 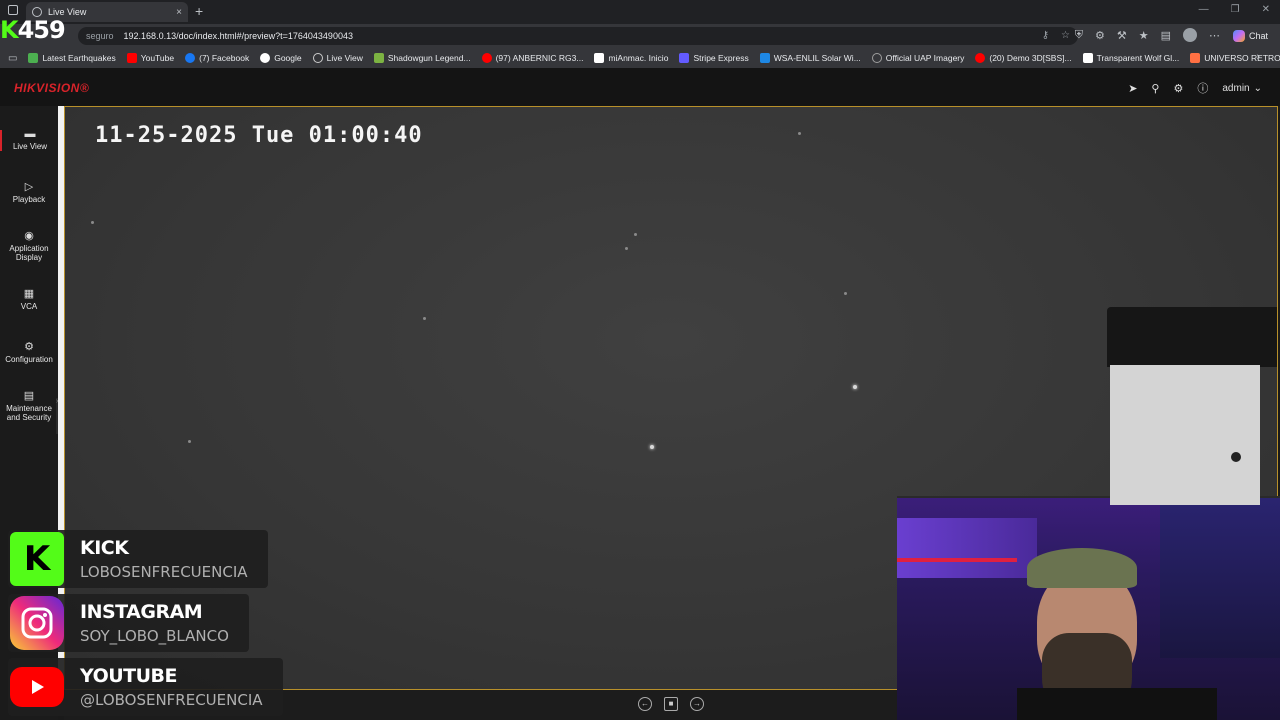 I want to click on extensions-icon: ⚙, so click(x=1100, y=35).